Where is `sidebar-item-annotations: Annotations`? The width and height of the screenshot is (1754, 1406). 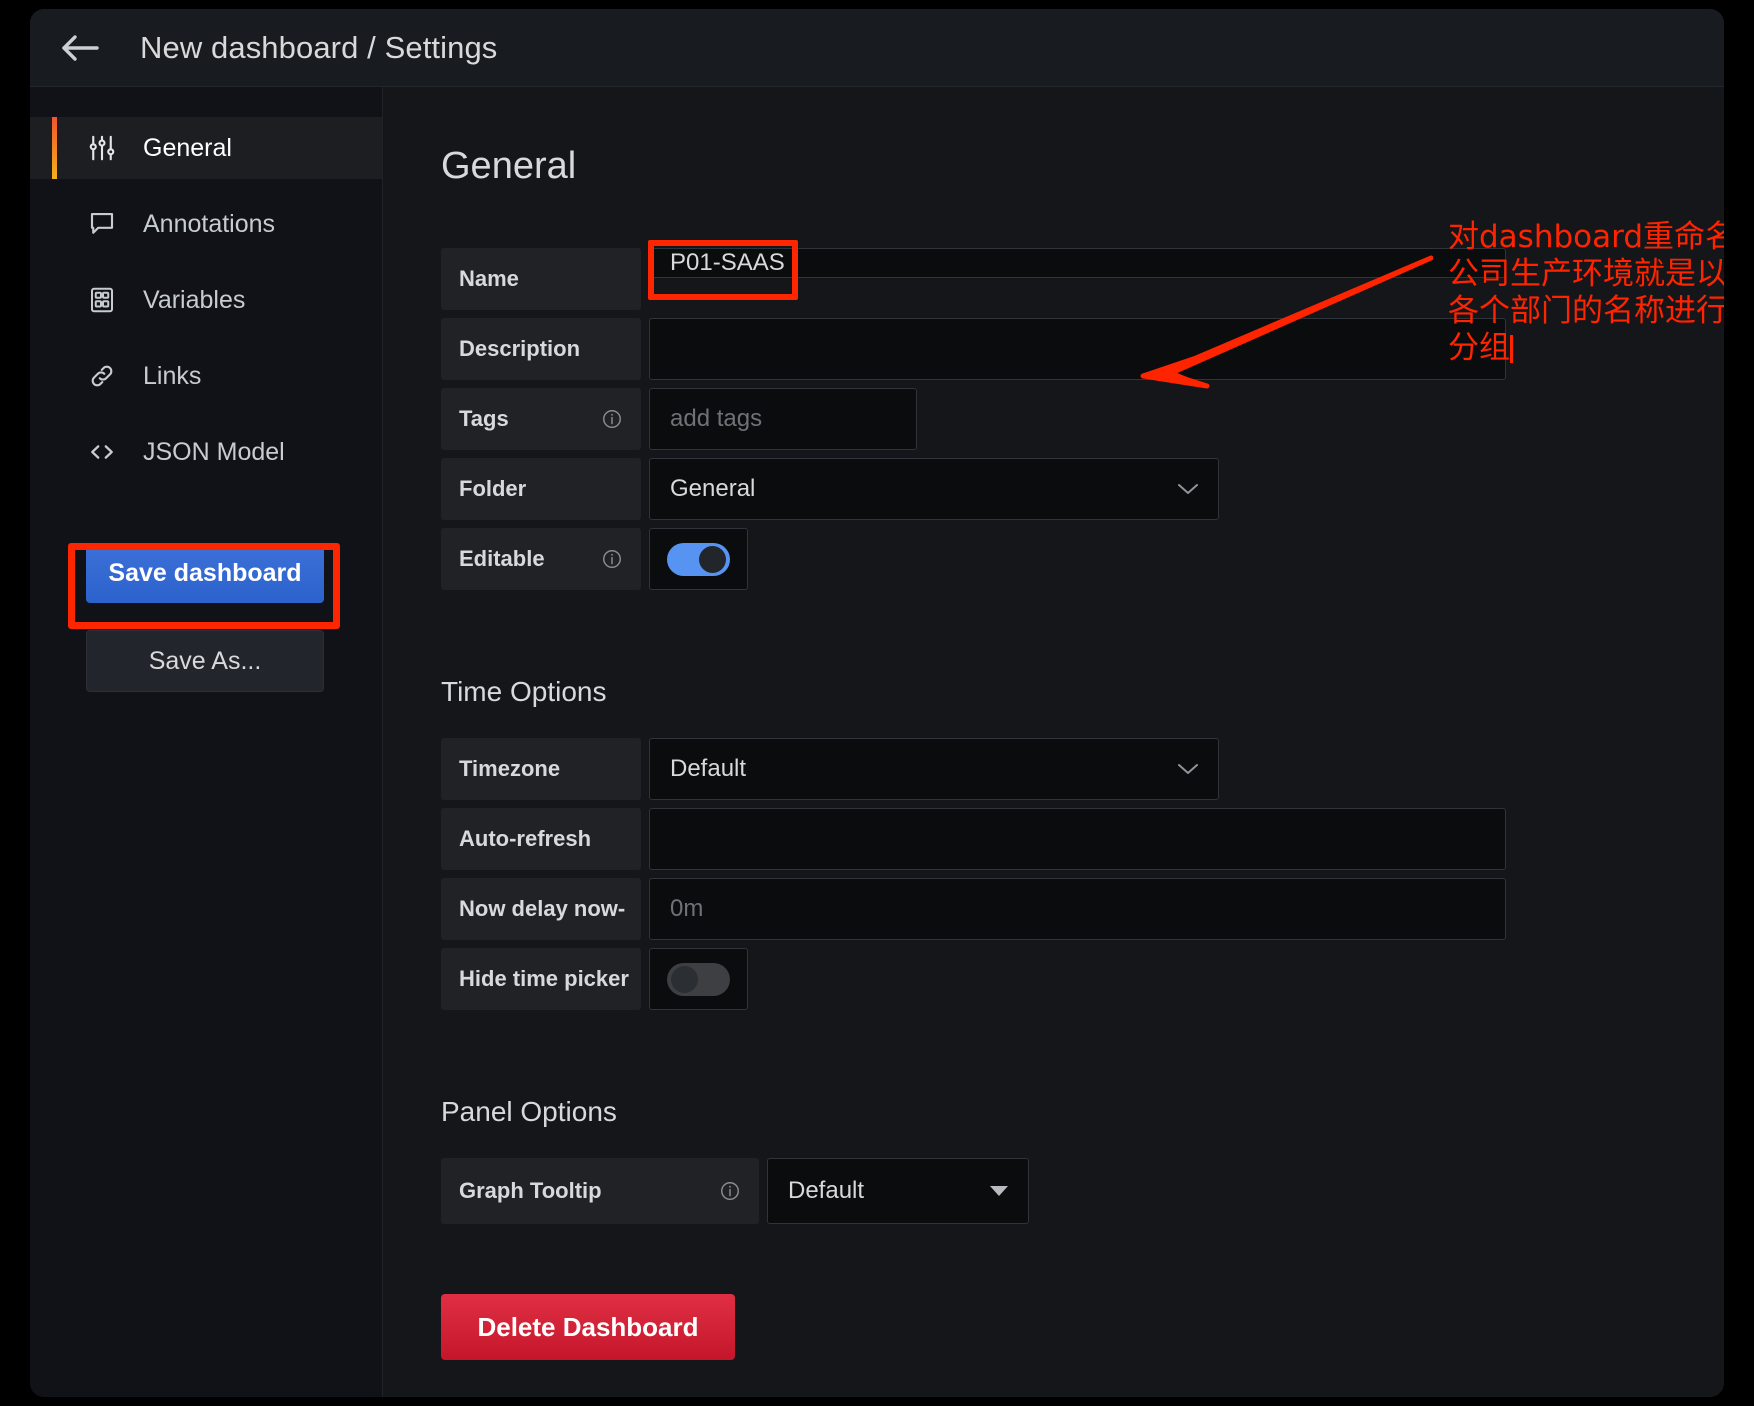 sidebar-item-annotations: Annotations is located at coordinates (206, 224).